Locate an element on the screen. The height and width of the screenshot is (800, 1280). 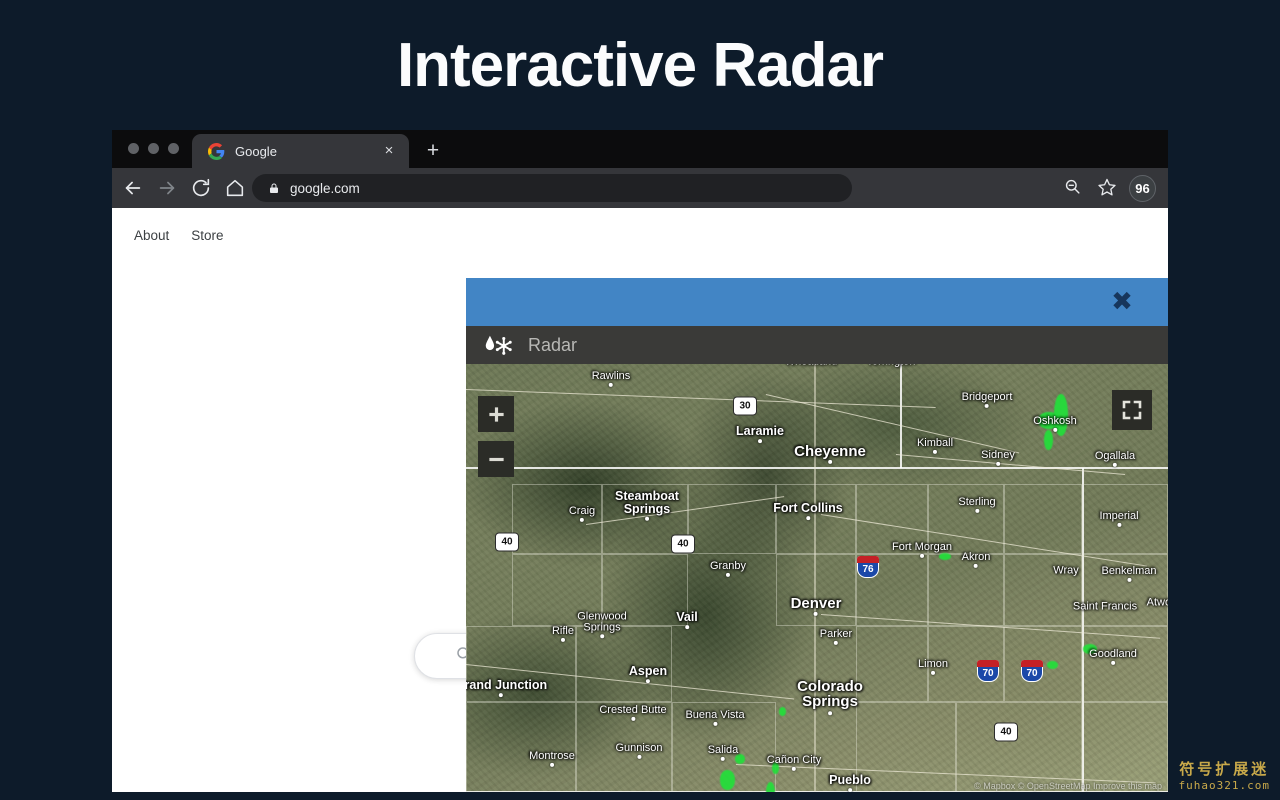
lock-icon is located at coordinates (274, 188).